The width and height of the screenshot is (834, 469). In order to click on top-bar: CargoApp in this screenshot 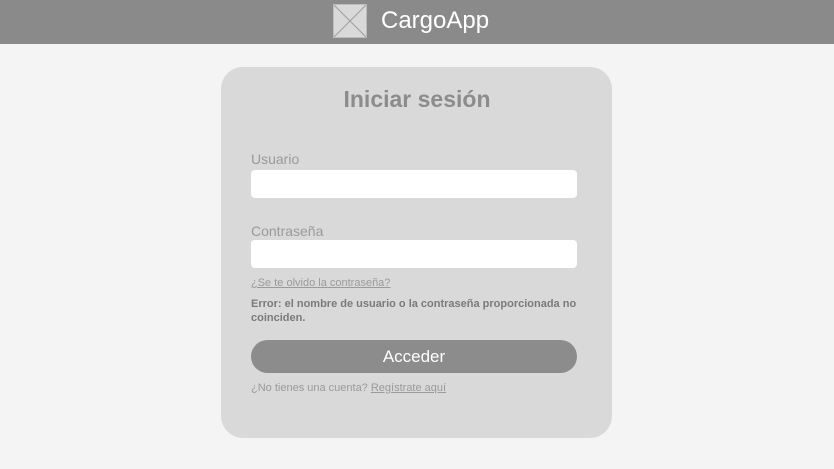, I will do `click(417, 22)`.